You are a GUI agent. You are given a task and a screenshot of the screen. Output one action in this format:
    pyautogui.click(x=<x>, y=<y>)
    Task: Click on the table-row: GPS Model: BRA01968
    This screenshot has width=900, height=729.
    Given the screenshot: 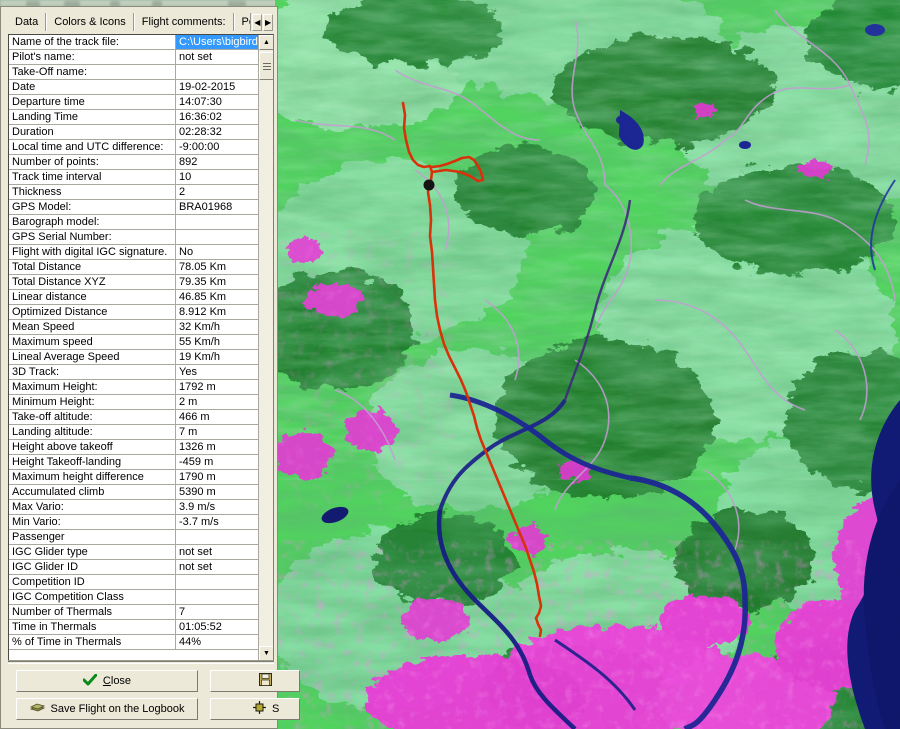 What is the action you would take?
    pyautogui.click(x=133, y=207)
    